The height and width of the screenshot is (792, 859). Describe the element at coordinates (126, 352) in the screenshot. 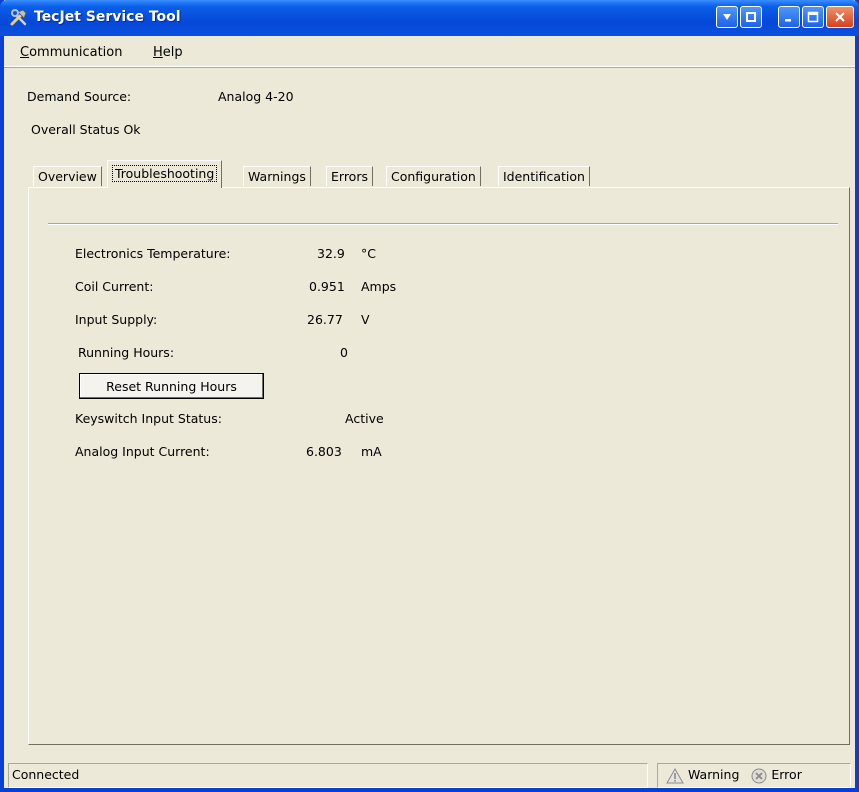

I see `running-hours-label: Running Hours:` at that location.